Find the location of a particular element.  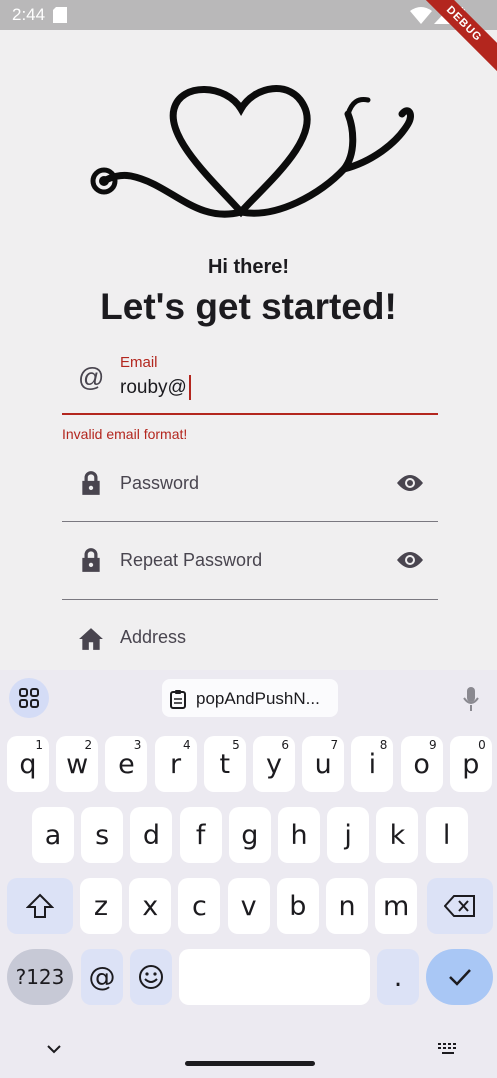

address-field is located at coordinates (250, 637).